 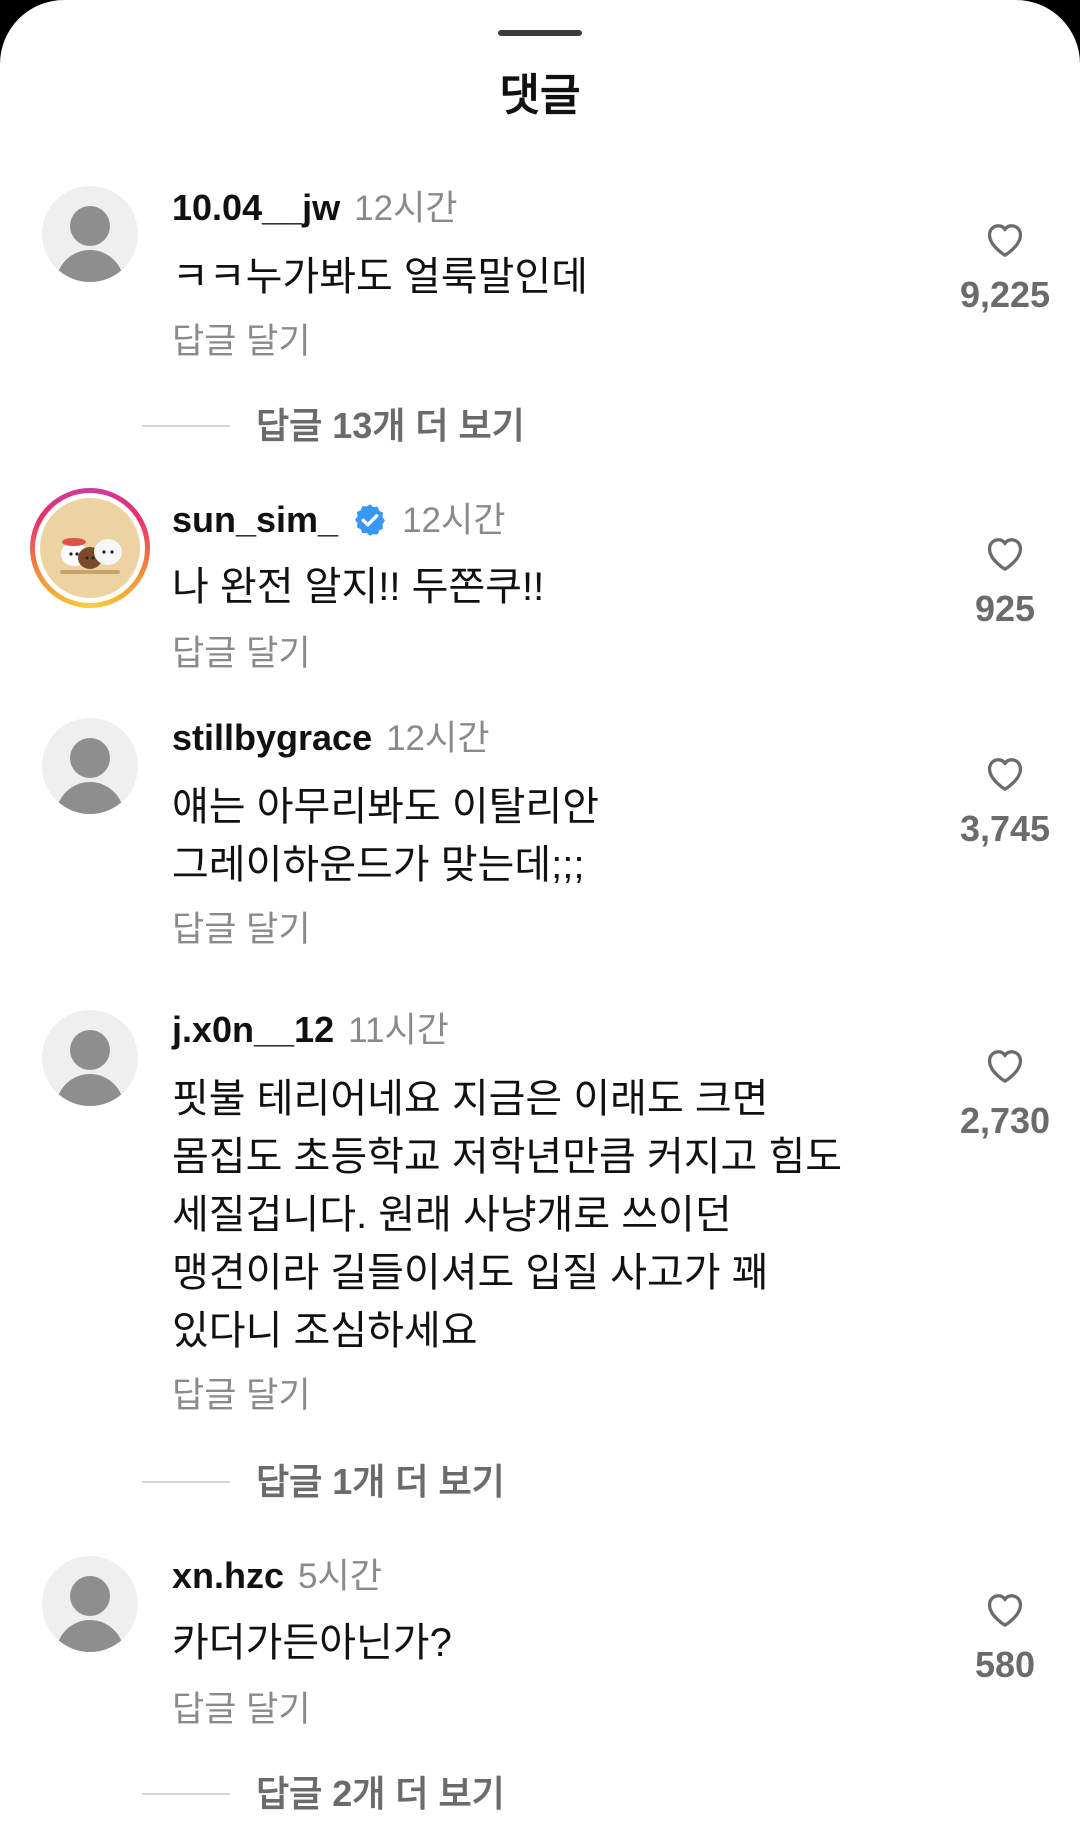 What do you see at coordinates (540, 1794) in the screenshot?
I see `view-more-replies-button: 답글 2개 더 보기` at bounding box center [540, 1794].